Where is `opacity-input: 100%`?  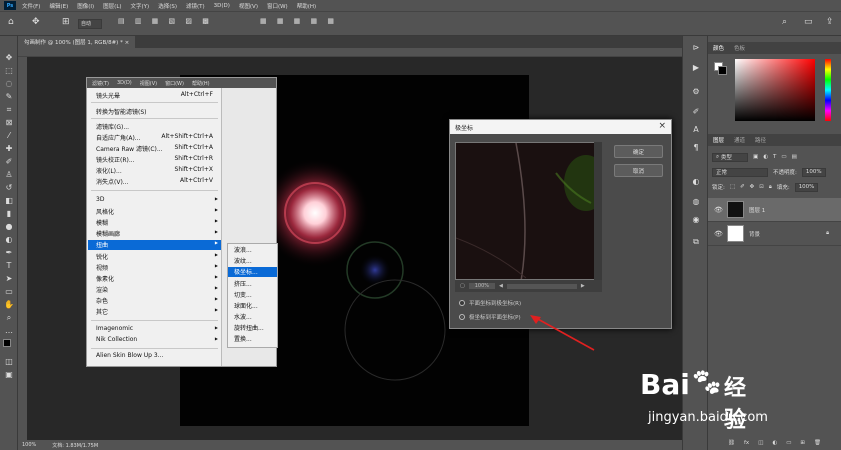 opacity-input: 100% is located at coordinates (813, 172).